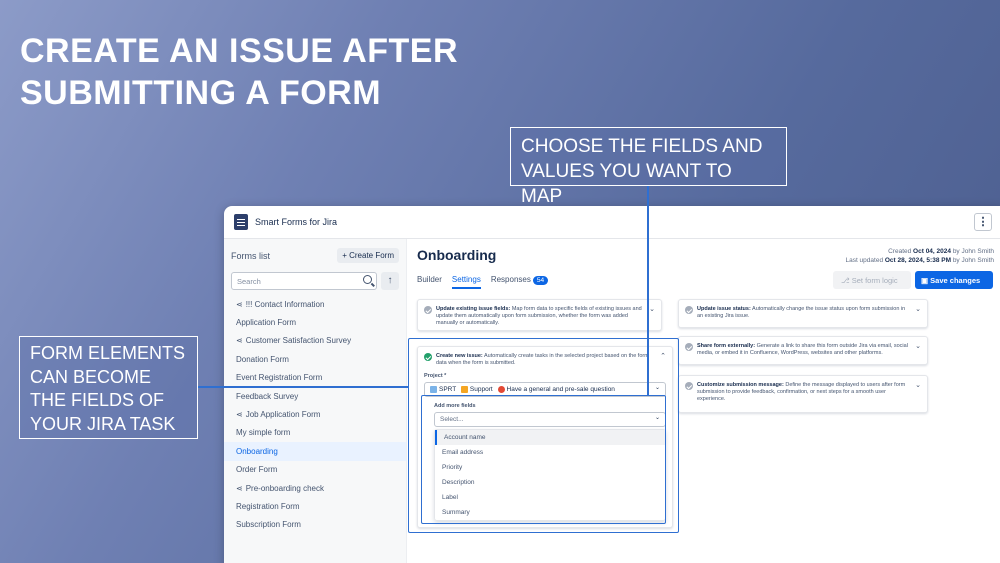 Image resolution: width=1000 pixels, height=563 pixels. I want to click on sidebar-item-label: Donation Form, so click(262, 359).